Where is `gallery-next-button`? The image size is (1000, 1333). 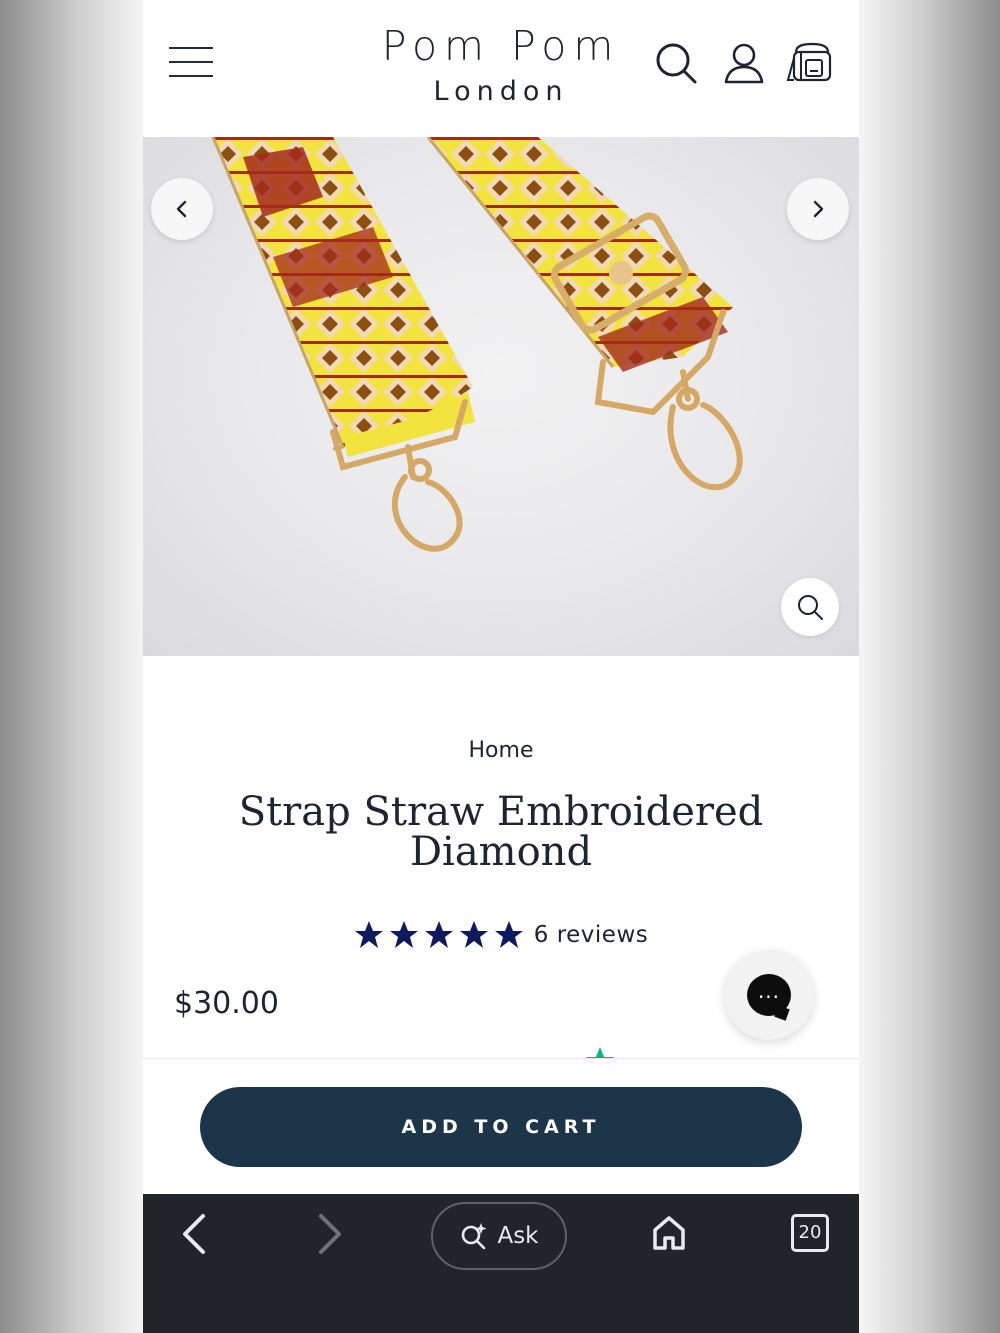 gallery-next-button is located at coordinates (818, 209).